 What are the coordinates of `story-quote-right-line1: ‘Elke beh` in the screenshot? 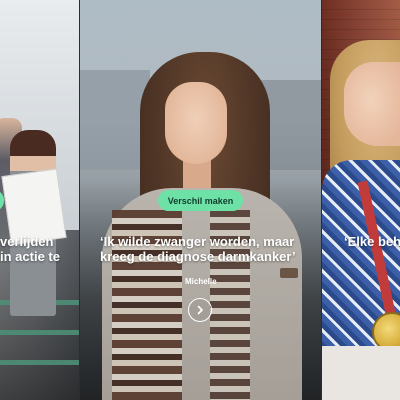 It's located at (372, 241).